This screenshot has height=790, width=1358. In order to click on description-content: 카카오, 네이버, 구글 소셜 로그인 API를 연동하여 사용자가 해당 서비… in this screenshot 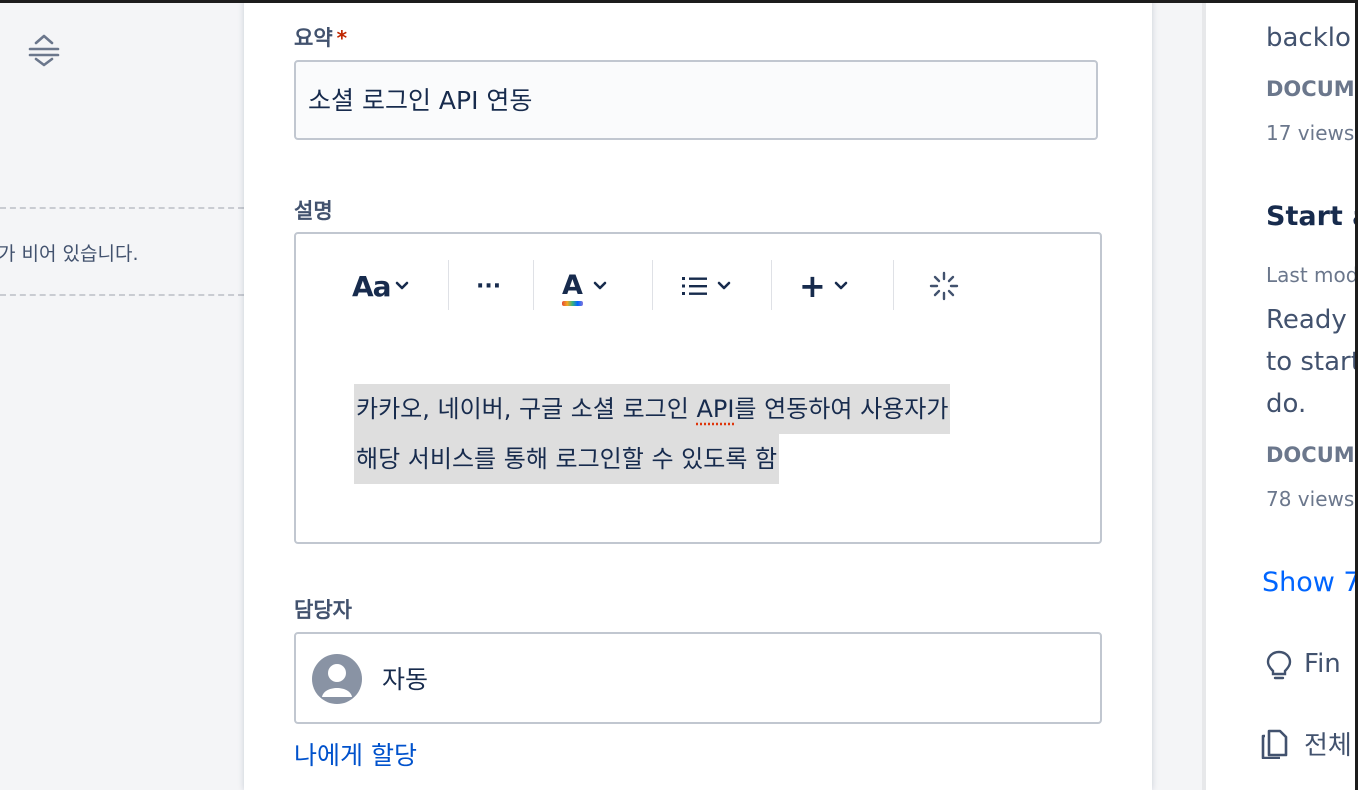, I will do `click(704, 434)`.